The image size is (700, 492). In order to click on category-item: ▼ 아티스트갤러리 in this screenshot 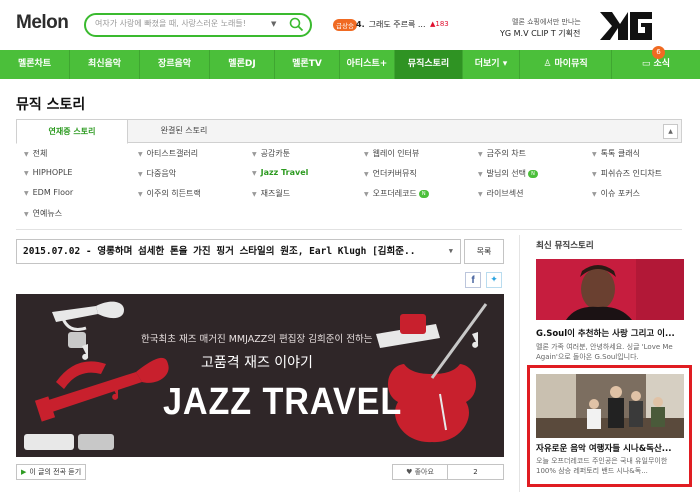, I will do `click(168, 153)`.